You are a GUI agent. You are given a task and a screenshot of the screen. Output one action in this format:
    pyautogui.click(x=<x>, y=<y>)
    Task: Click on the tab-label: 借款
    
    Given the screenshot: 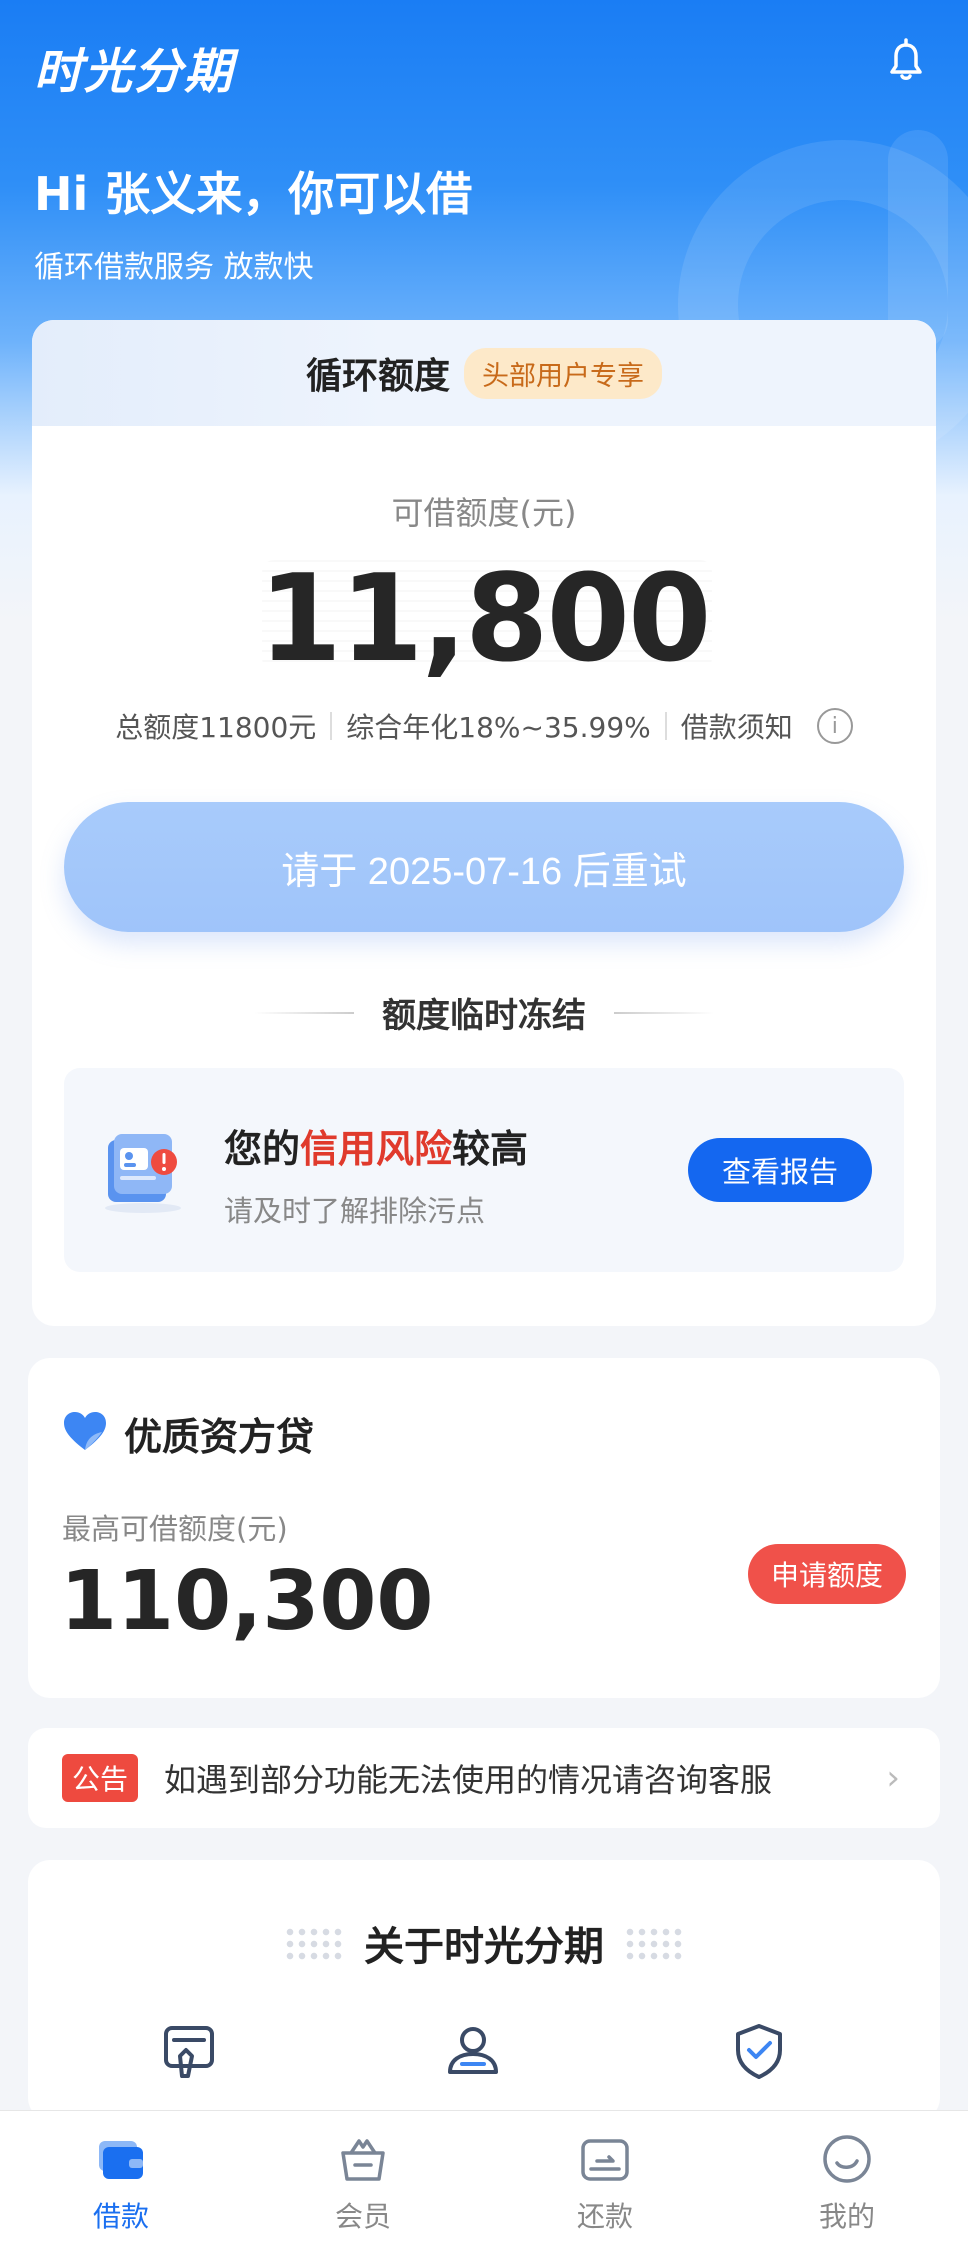 What is the action you would take?
    pyautogui.click(x=120, y=2216)
    